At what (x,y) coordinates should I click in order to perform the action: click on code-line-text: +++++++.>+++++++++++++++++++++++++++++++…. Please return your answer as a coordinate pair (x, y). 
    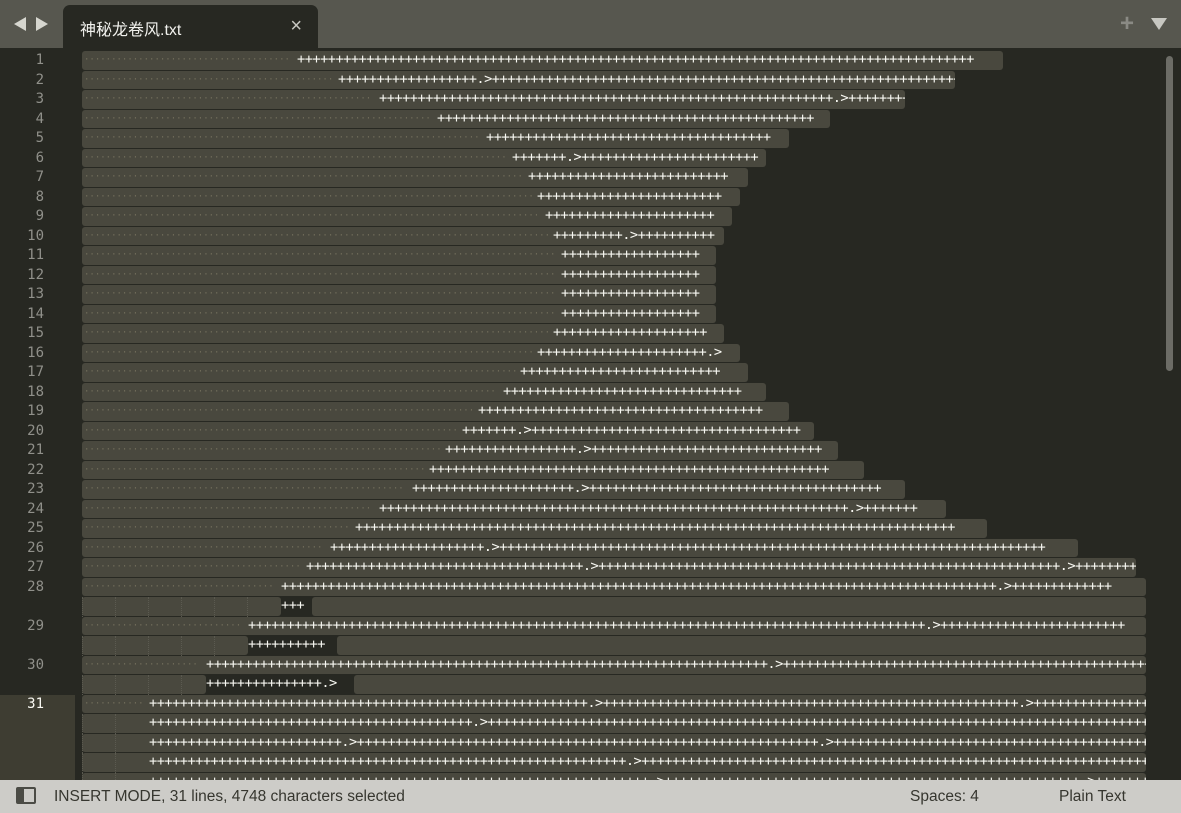
    Looking at the image, I should click on (631, 429).